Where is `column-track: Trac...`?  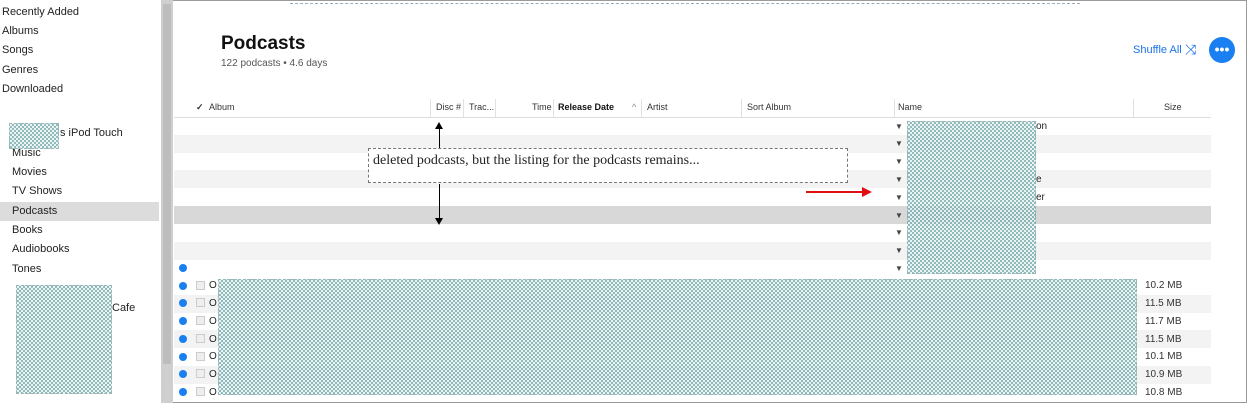
column-track: Trac... is located at coordinates (481, 107).